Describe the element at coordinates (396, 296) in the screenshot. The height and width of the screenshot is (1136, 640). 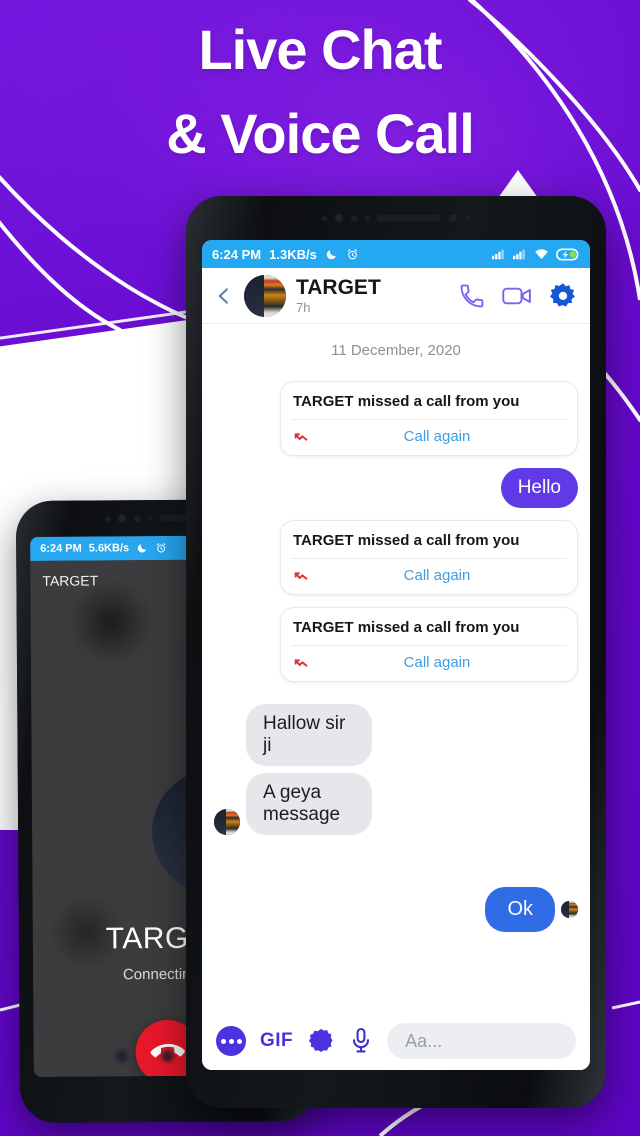
I see `chat-header: TARGET 7h` at that location.